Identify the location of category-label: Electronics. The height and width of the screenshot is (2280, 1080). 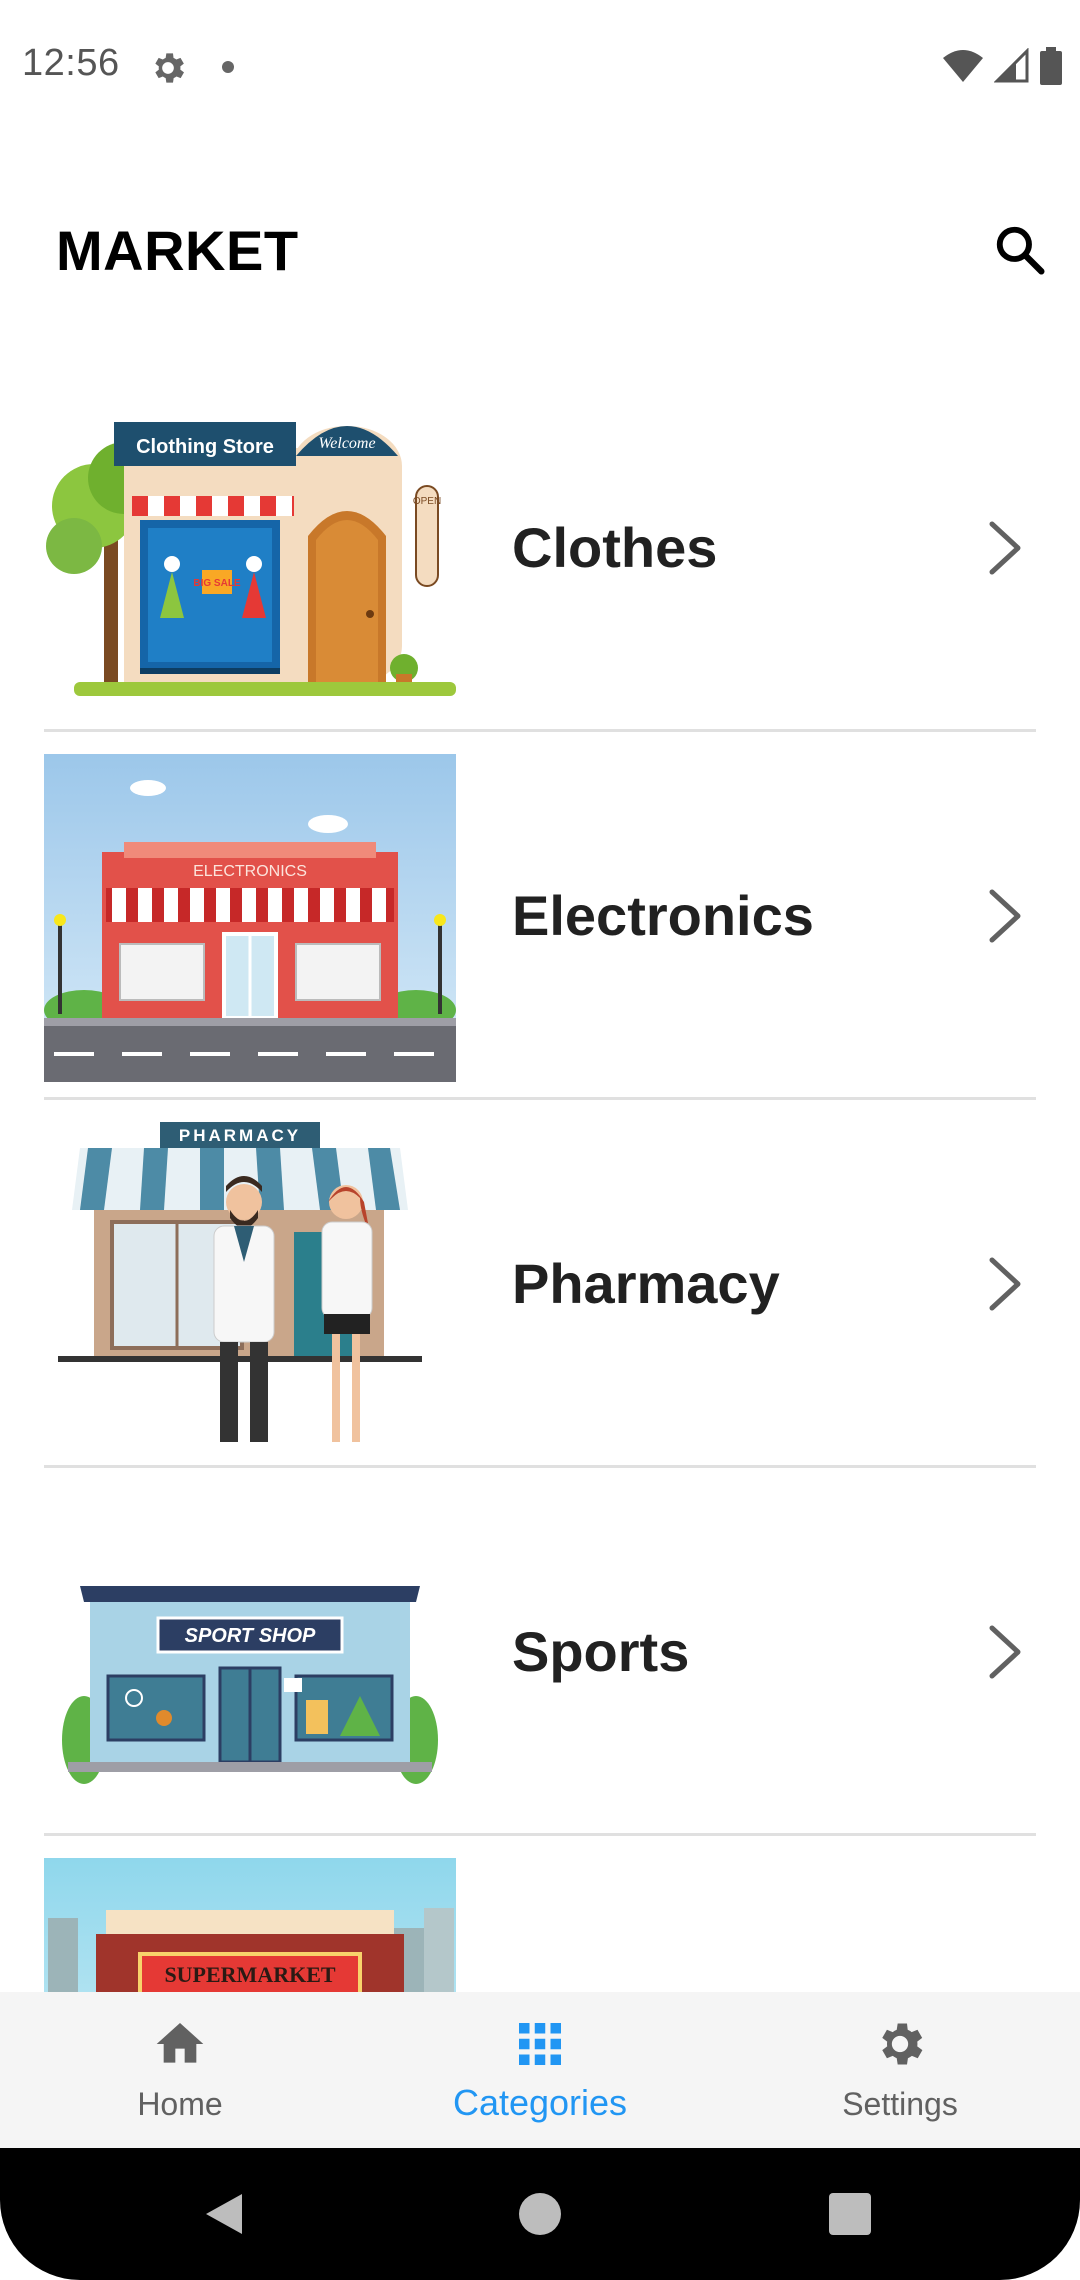
(663, 915).